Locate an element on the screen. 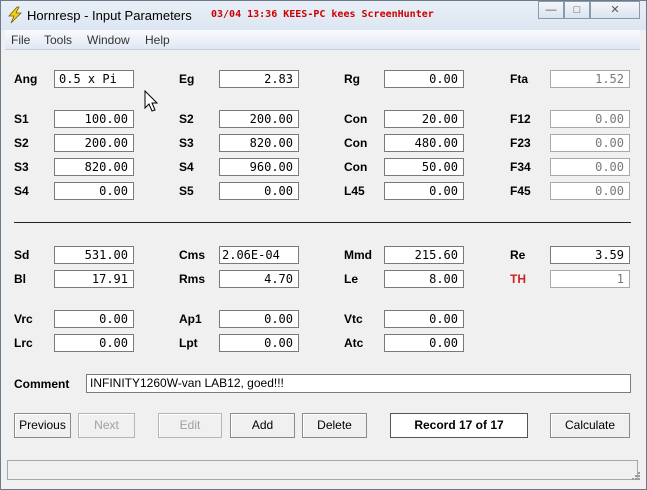  maximize-button: □ is located at coordinates (577, 10).